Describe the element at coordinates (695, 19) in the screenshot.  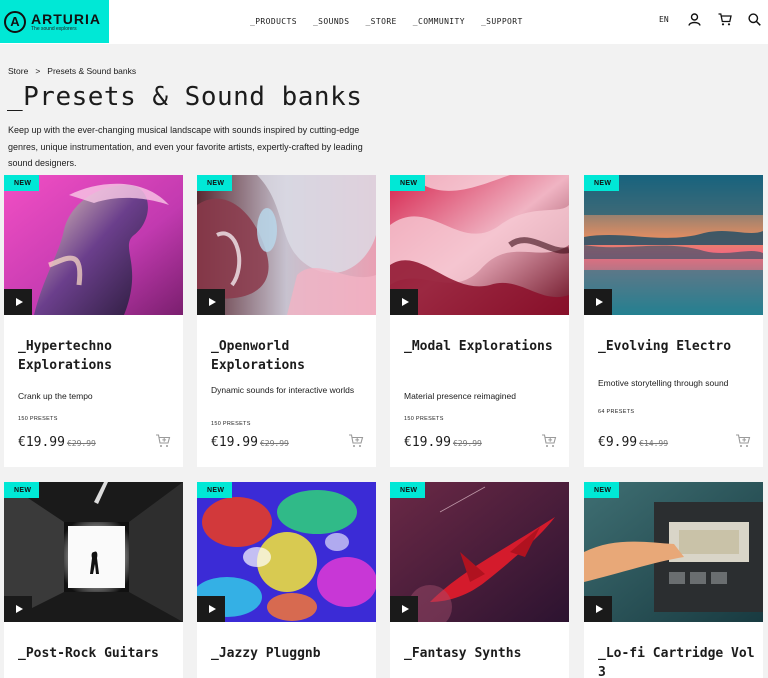
I see `user-icon` at that location.